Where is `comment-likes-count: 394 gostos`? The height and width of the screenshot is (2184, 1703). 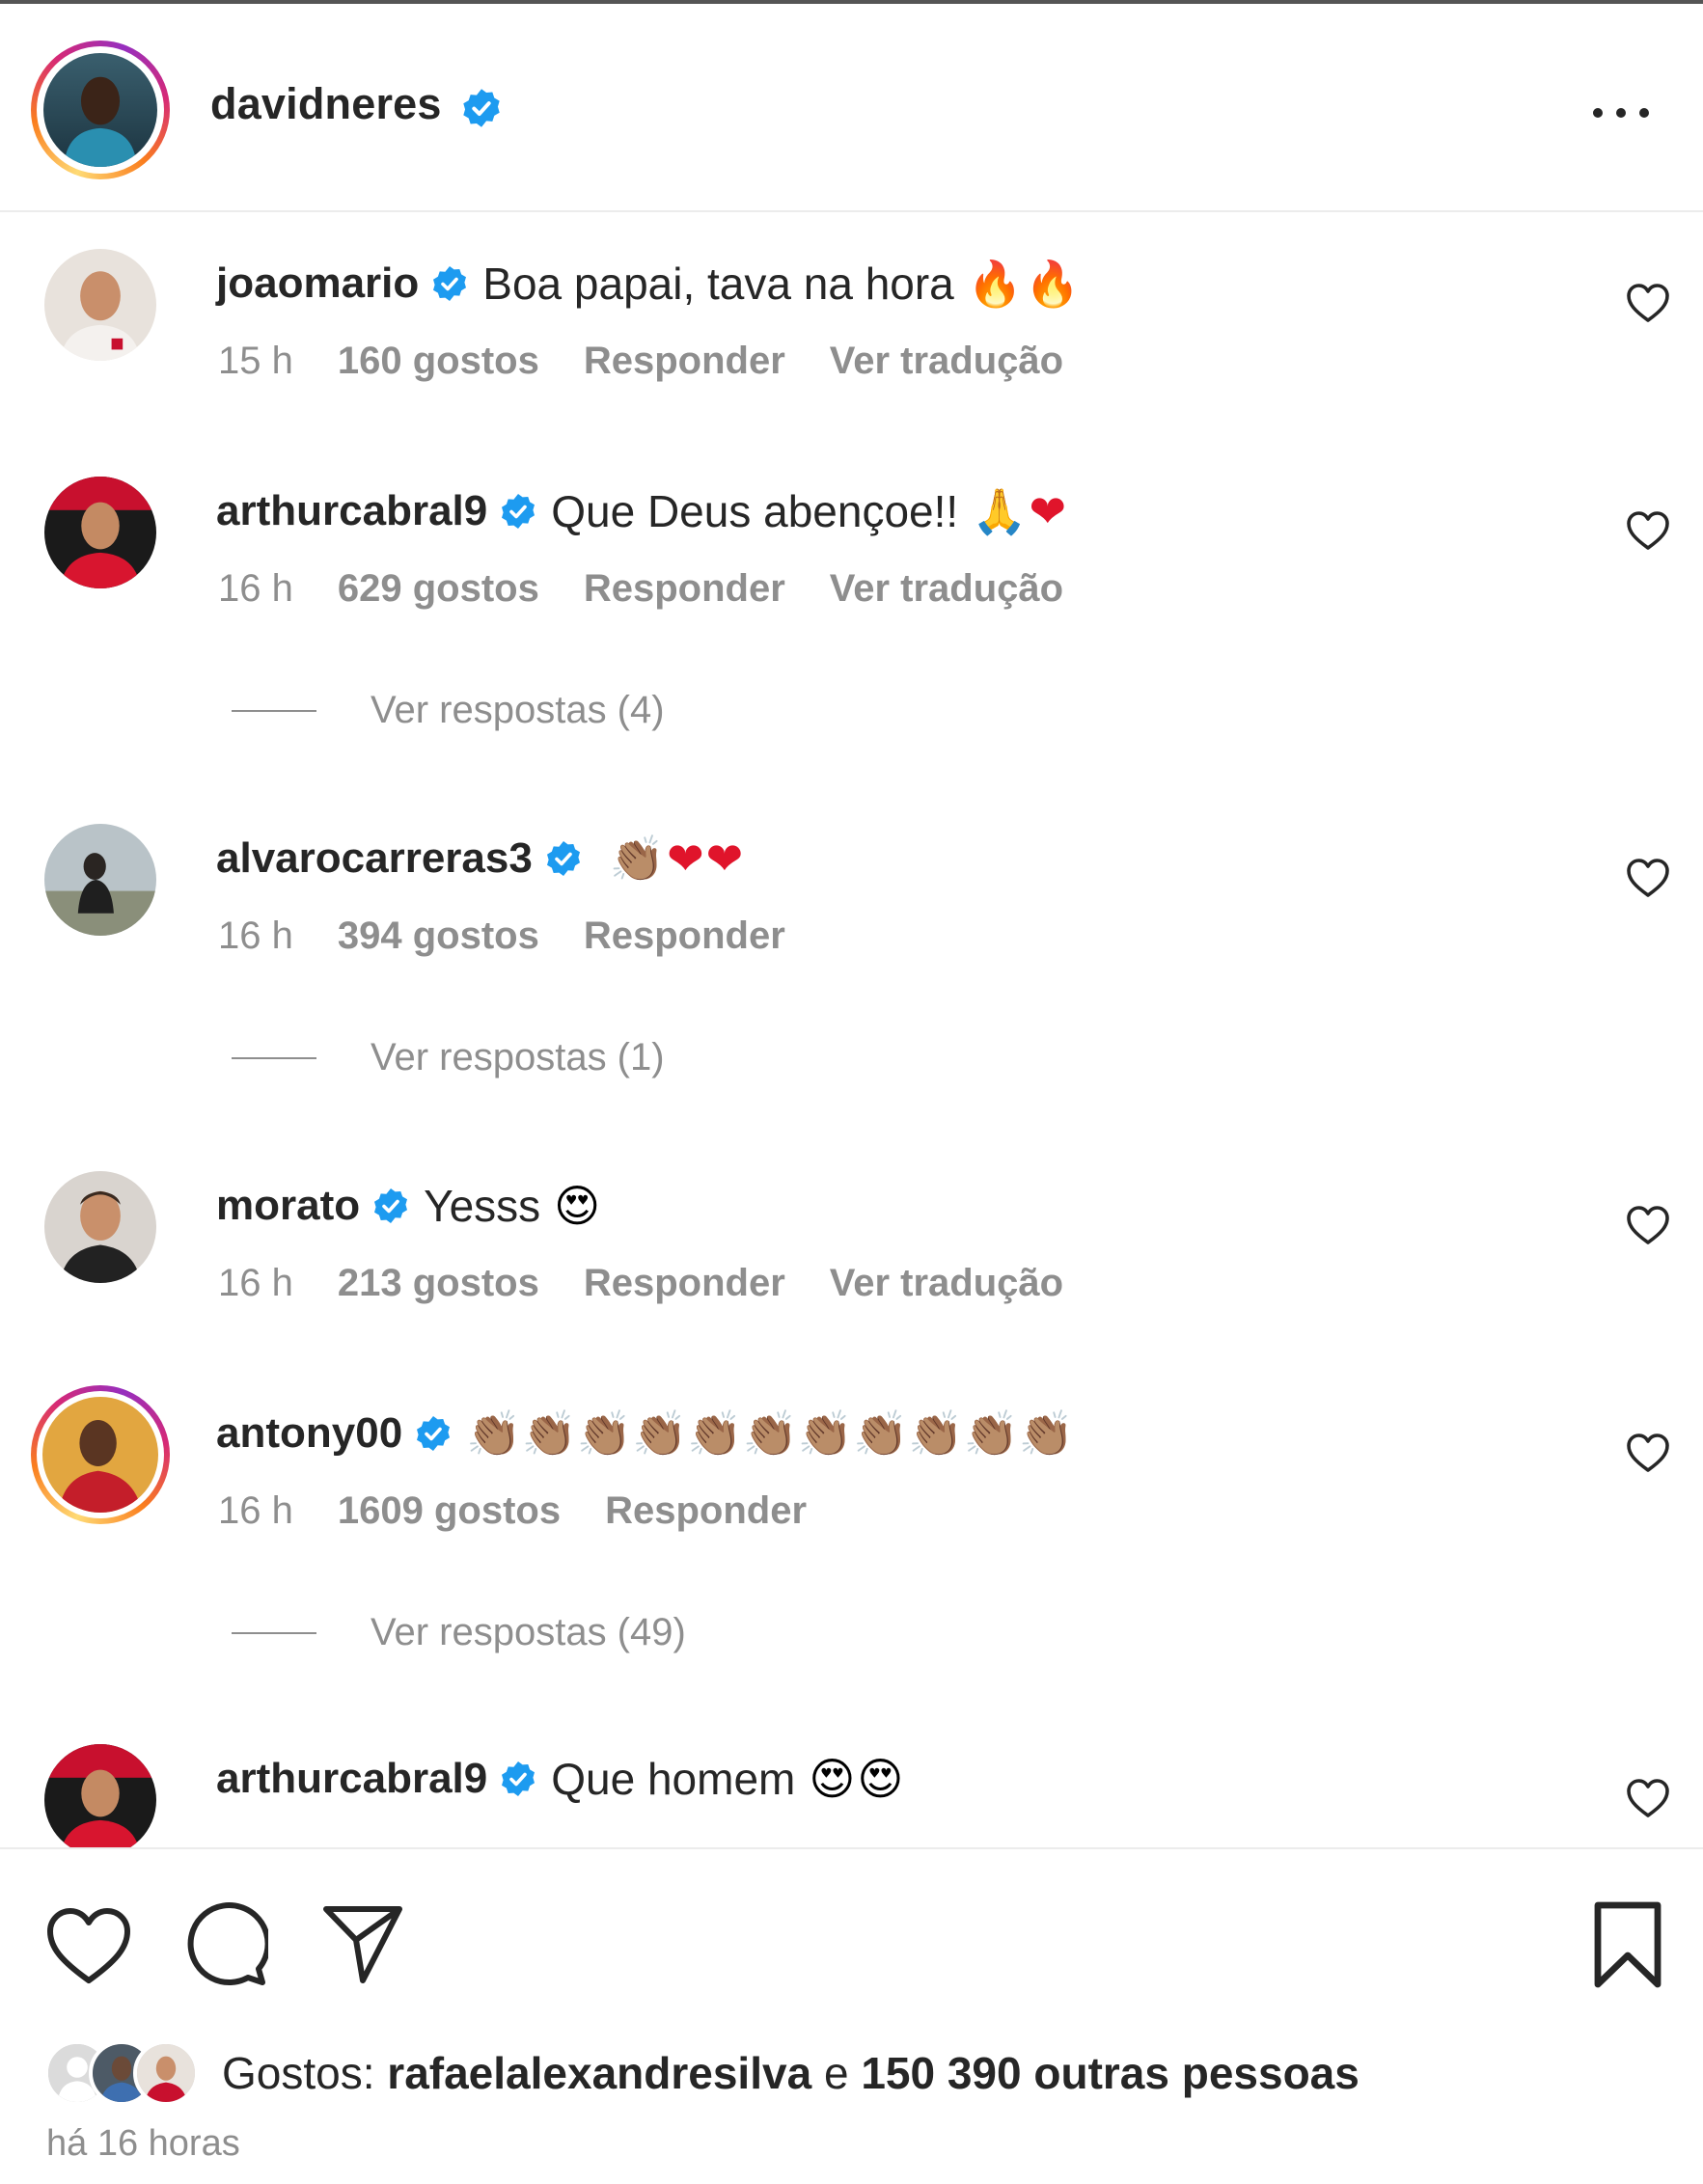 comment-likes-count: 394 gostos is located at coordinates (438, 937).